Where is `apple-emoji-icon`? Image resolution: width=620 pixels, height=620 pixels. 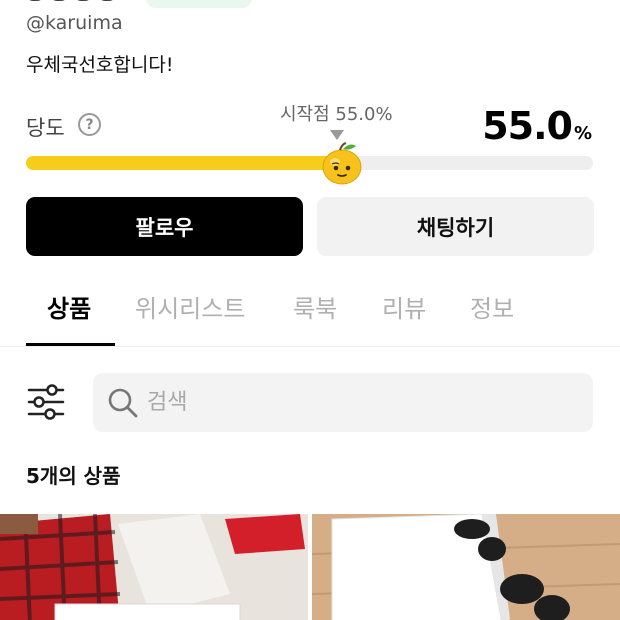
apple-emoji-icon is located at coordinates (342, 163).